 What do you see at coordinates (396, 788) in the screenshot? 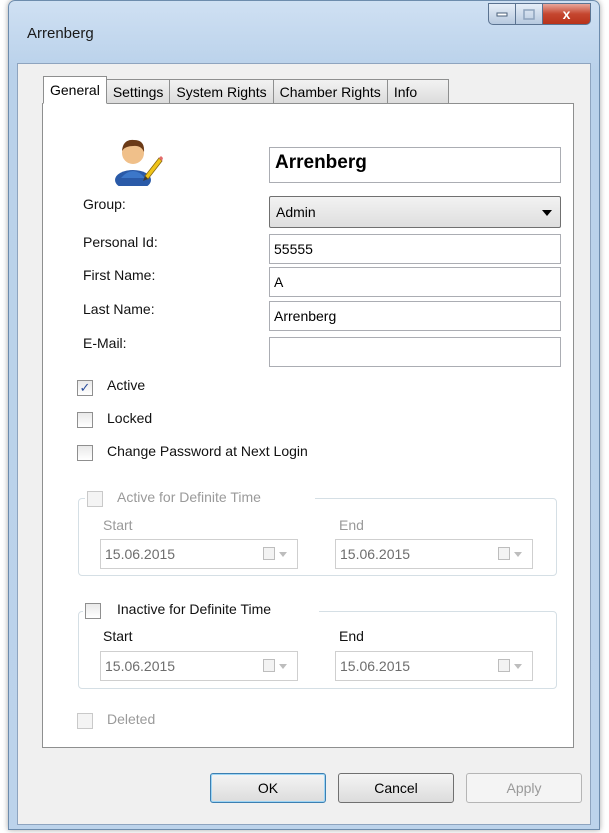
I see `cancel-button: Cancel` at bounding box center [396, 788].